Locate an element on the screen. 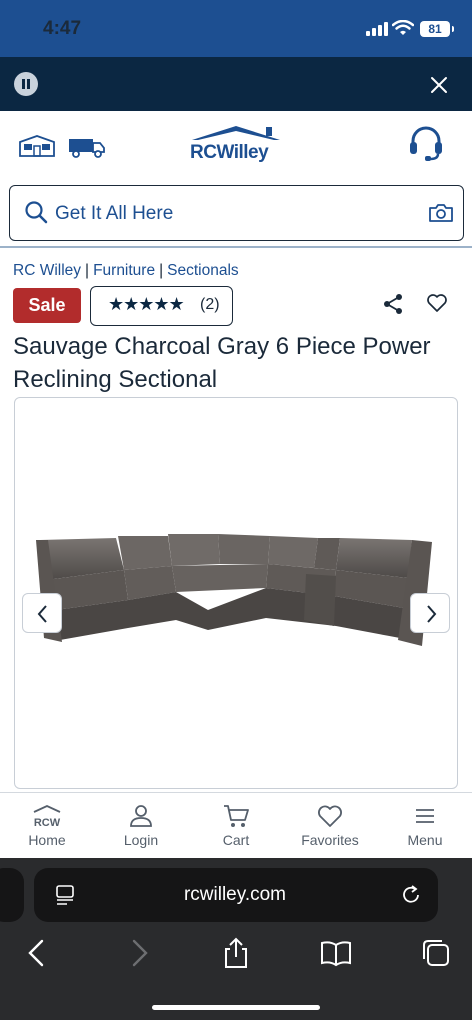 This screenshot has height=1020, width=472. breadcrumb: RC Willey | Furniture | Sectionals is located at coordinates (126, 270).